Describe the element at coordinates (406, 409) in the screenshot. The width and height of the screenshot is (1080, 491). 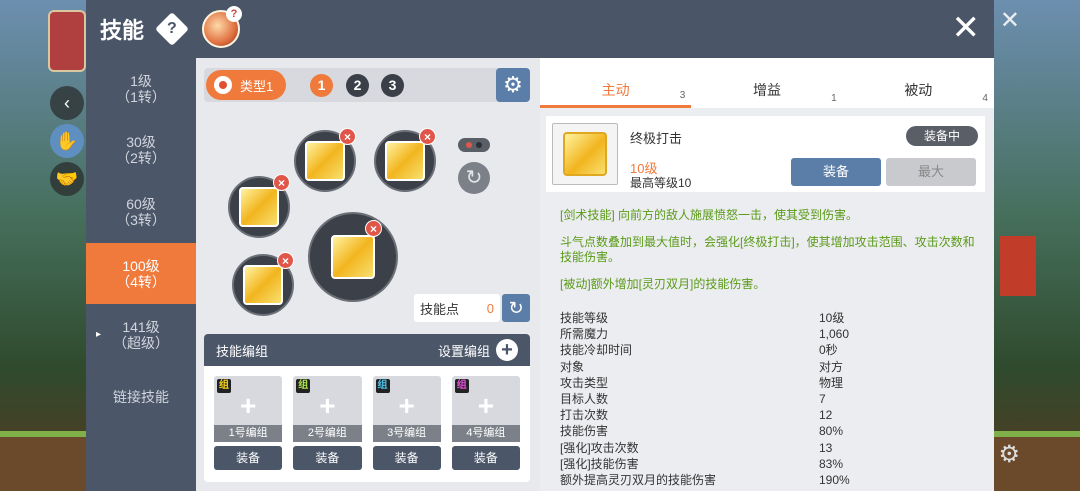
I see `group-card: 组 + 3号编组` at that location.